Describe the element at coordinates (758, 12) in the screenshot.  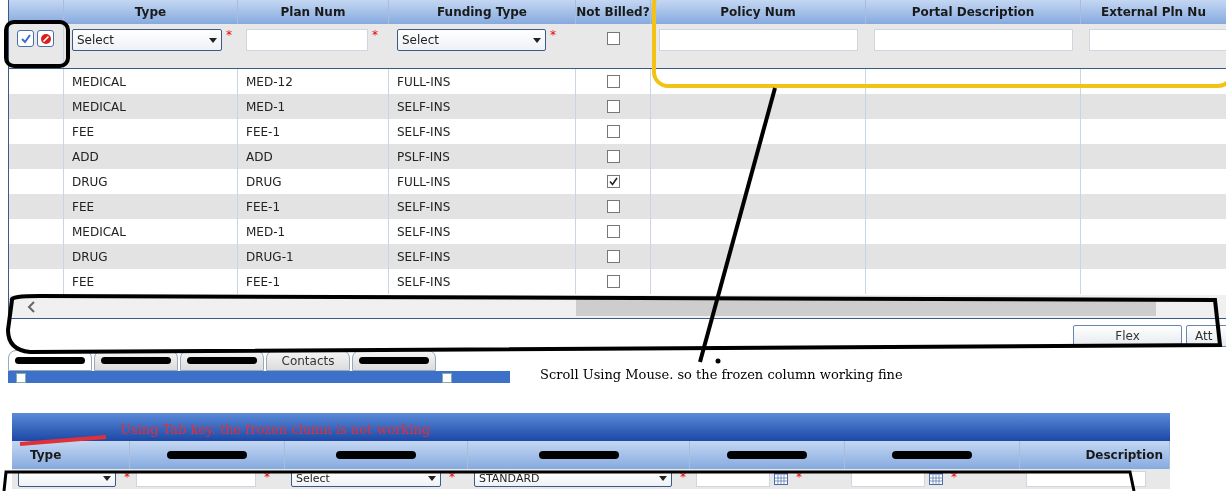
I see `column-header: Policy Num` at that location.